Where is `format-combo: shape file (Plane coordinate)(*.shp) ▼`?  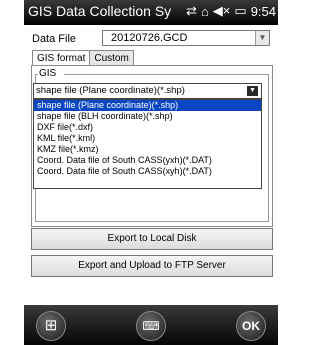
format-combo: shape file (Plane coordinate)(*.shp) ▼ is located at coordinates (147, 91).